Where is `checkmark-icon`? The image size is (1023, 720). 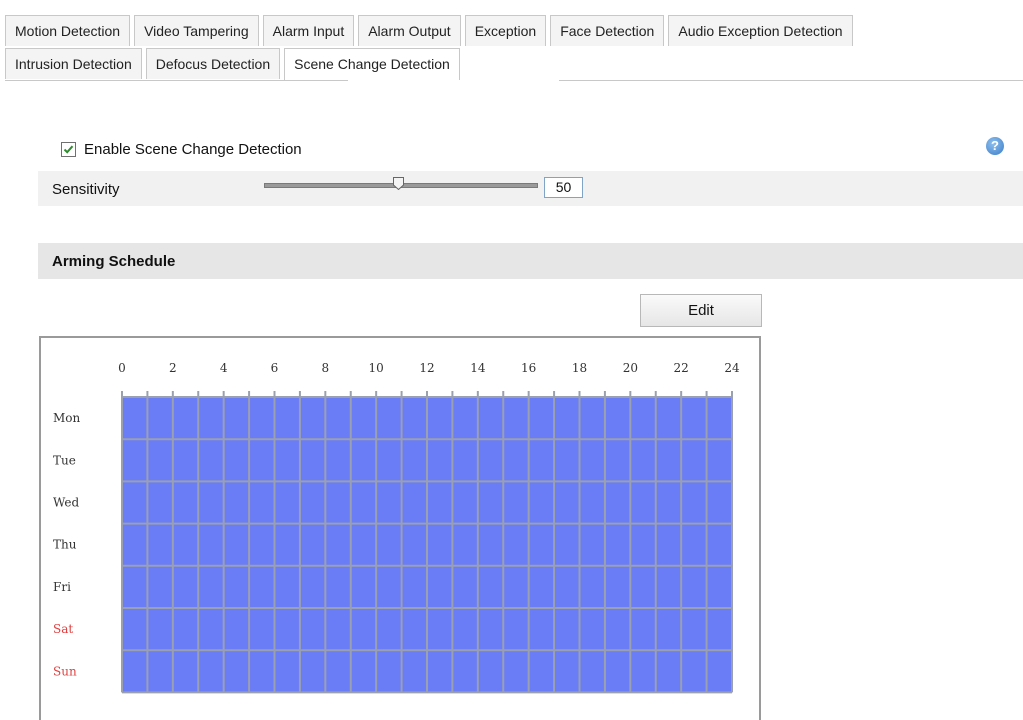
checkmark-icon is located at coordinates (68, 149).